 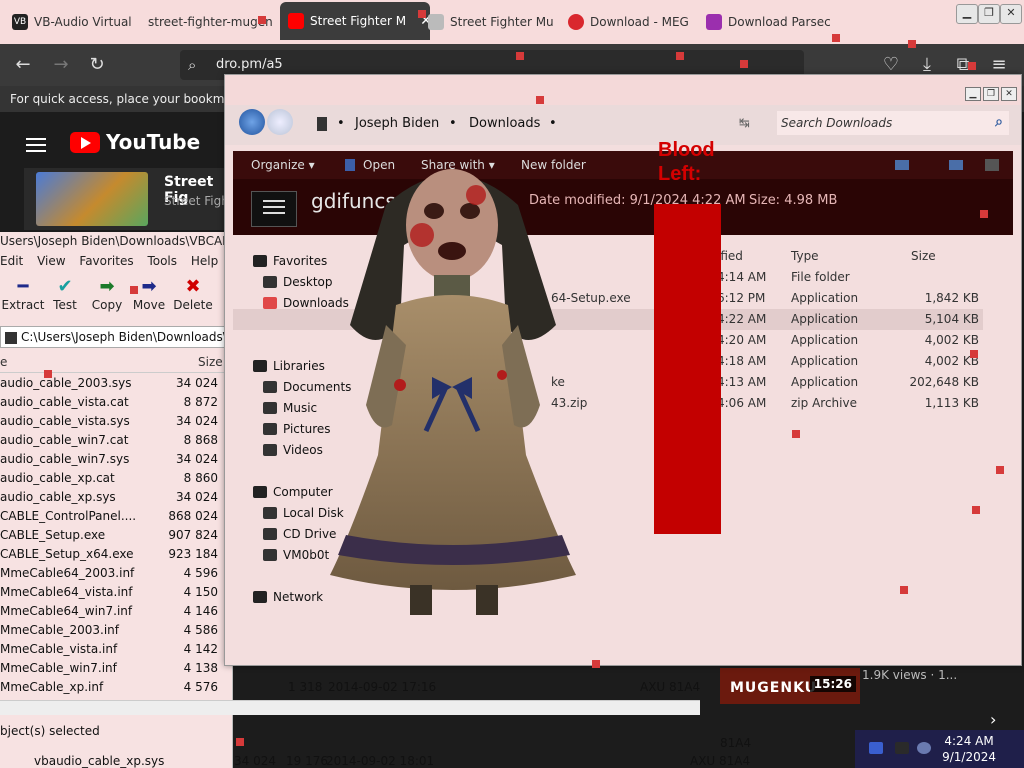 I want to click on file-size: 34 024, so click(x=255, y=761).